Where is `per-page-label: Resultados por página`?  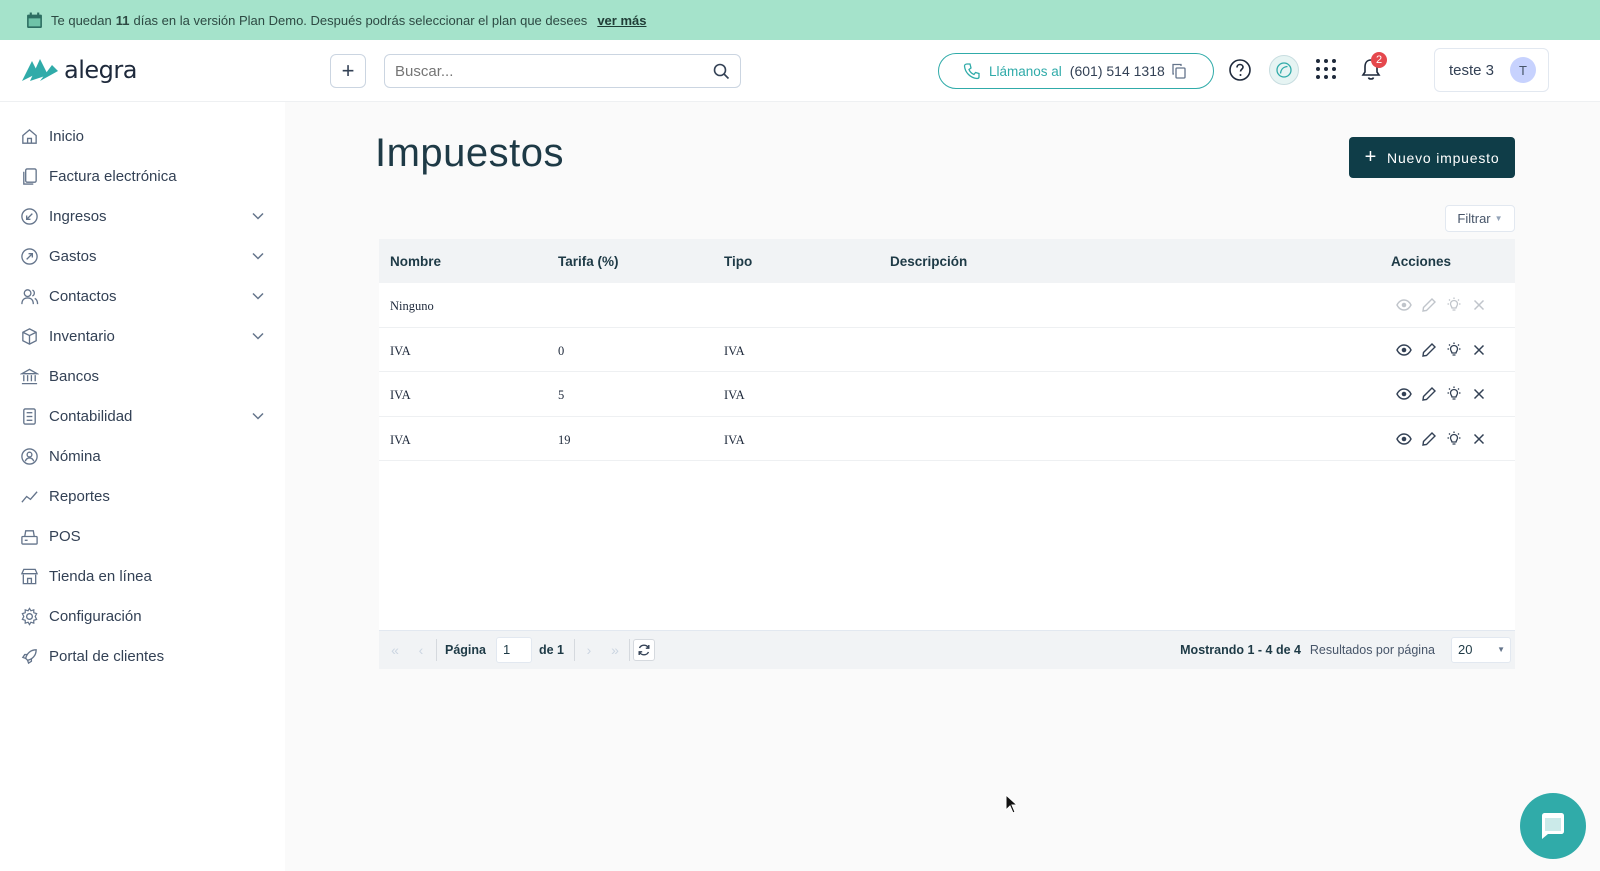
per-page-label: Resultados por página is located at coordinates (1372, 650).